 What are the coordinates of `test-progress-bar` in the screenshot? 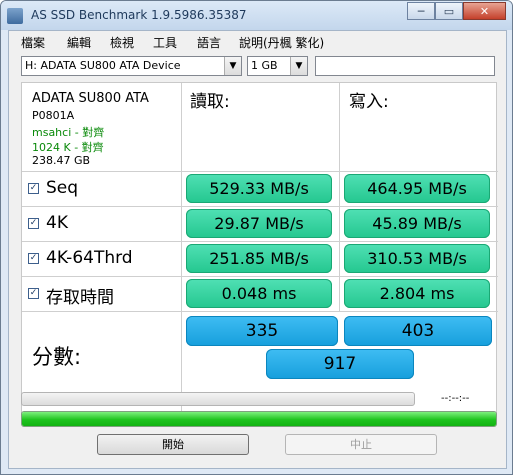 It's located at (218, 399).